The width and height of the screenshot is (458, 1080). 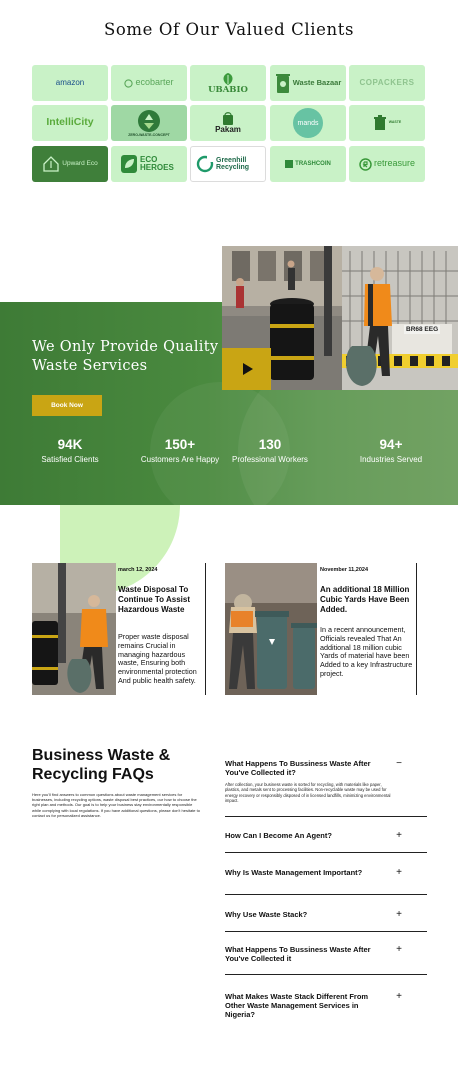 I want to click on logo-greenhill-text: Greenhill Recycling, so click(x=233, y=163).